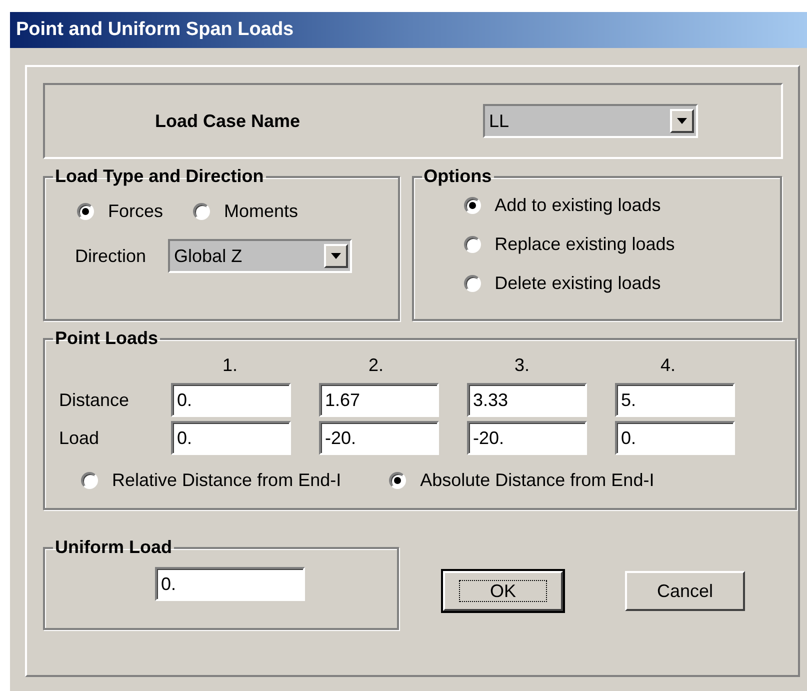  I want to click on input-field: 3.33, so click(527, 400).